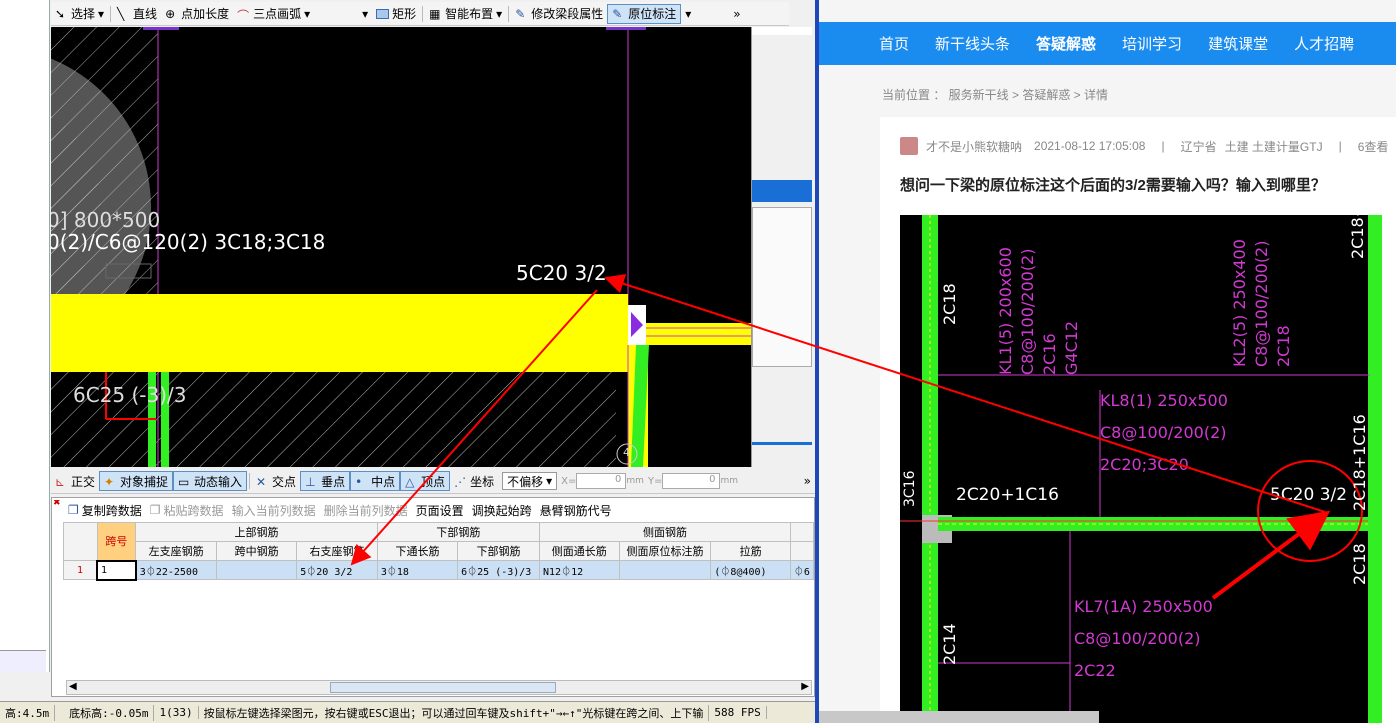 Image resolution: width=1396 pixels, height=723 pixels. Describe the element at coordinates (256, 570) in the screenshot. I see `mid-span-rebar-cell` at that location.